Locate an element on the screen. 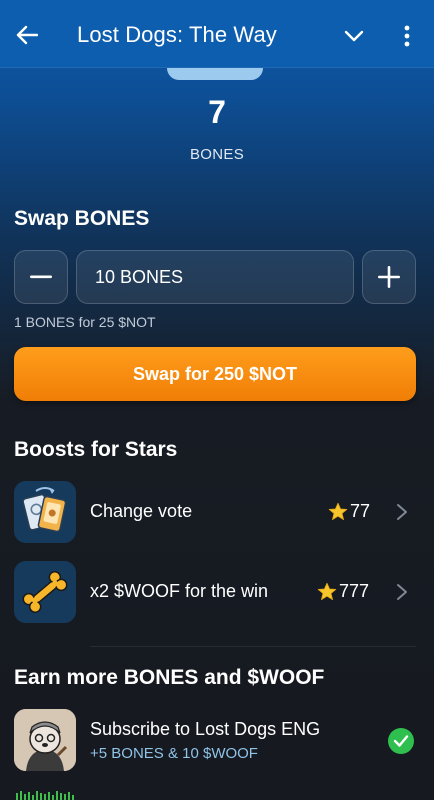  boost-price: 777 is located at coordinates (354, 591).